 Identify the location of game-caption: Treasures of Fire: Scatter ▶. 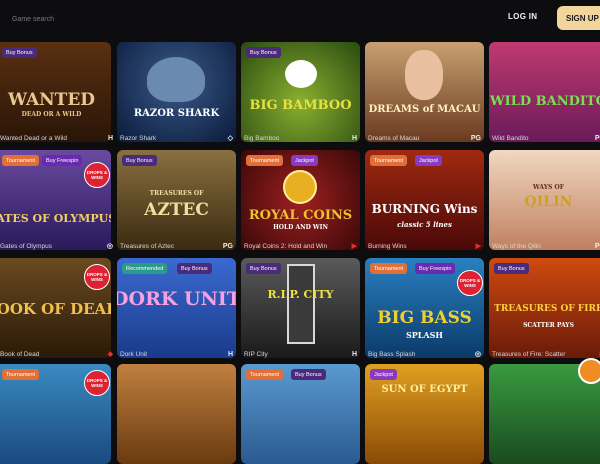
(546, 354).